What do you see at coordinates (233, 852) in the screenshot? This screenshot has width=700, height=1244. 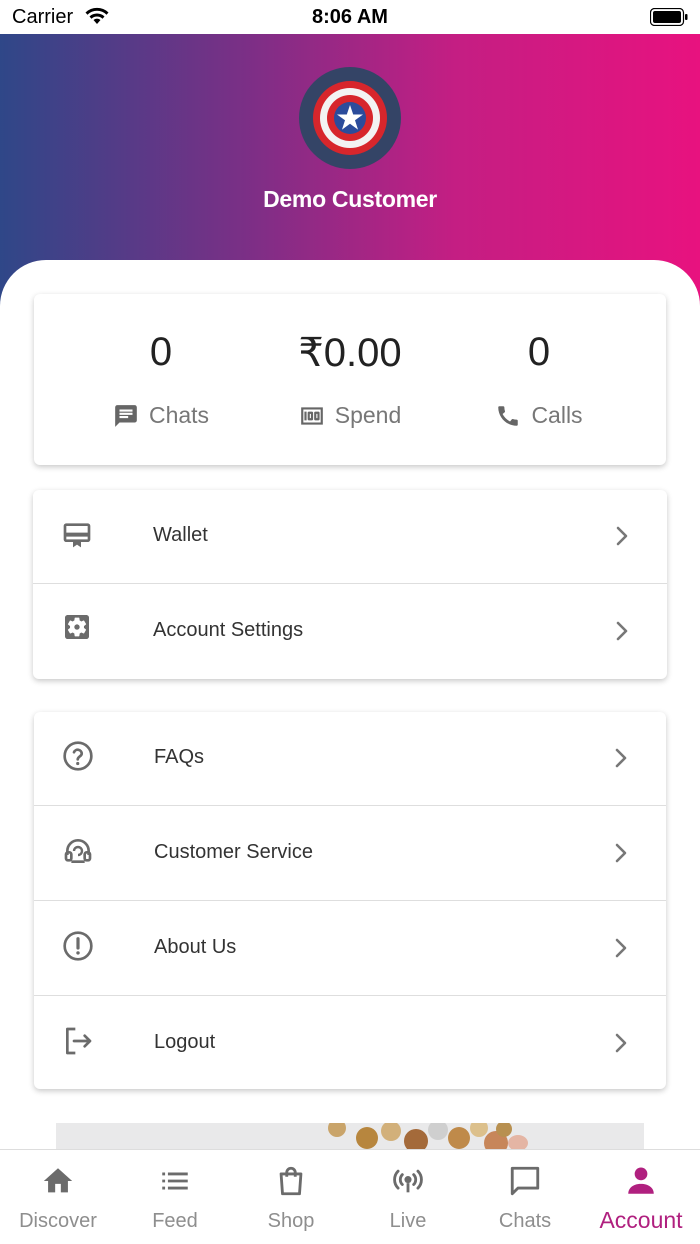 I see `menu-label: Customer Service` at bounding box center [233, 852].